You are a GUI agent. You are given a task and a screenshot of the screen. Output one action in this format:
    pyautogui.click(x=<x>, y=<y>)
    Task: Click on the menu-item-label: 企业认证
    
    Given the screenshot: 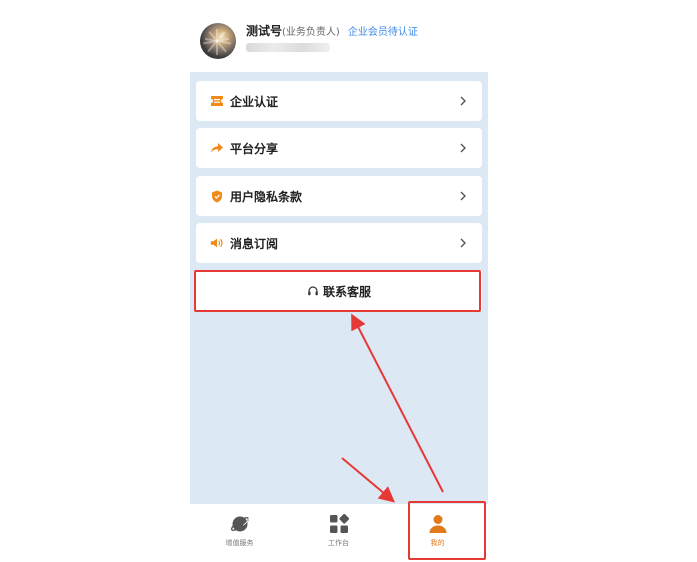 What is the action you would take?
    pyautogui.click(x=254, y=101)
    